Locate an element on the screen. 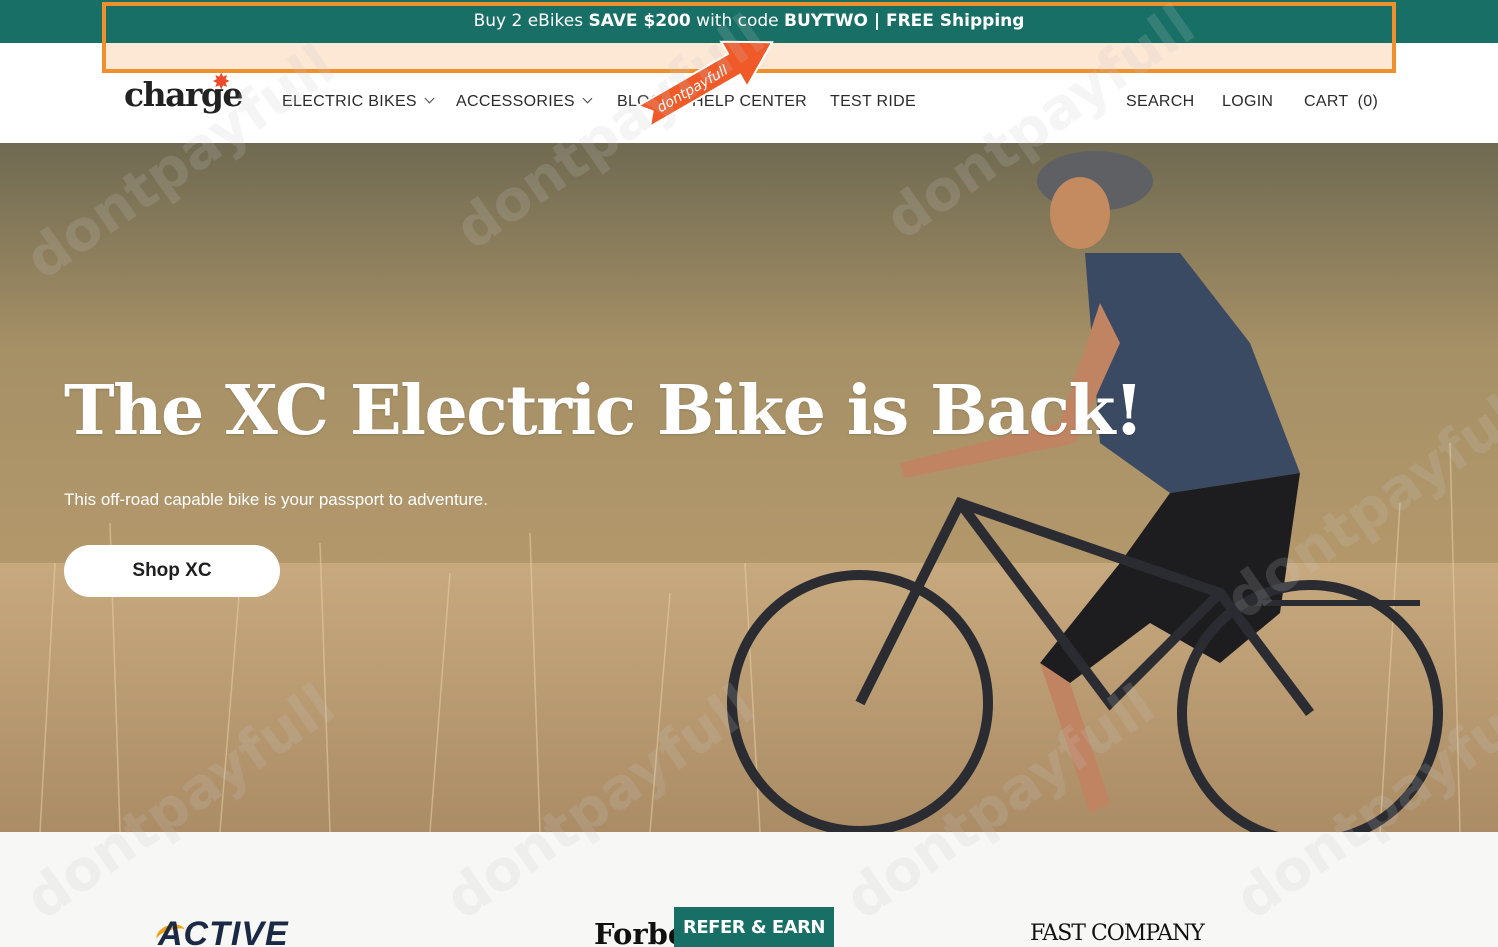 This screenshot has height=947, width=1498. cart-link: CART (0) is located at coordinates (1341, 102).